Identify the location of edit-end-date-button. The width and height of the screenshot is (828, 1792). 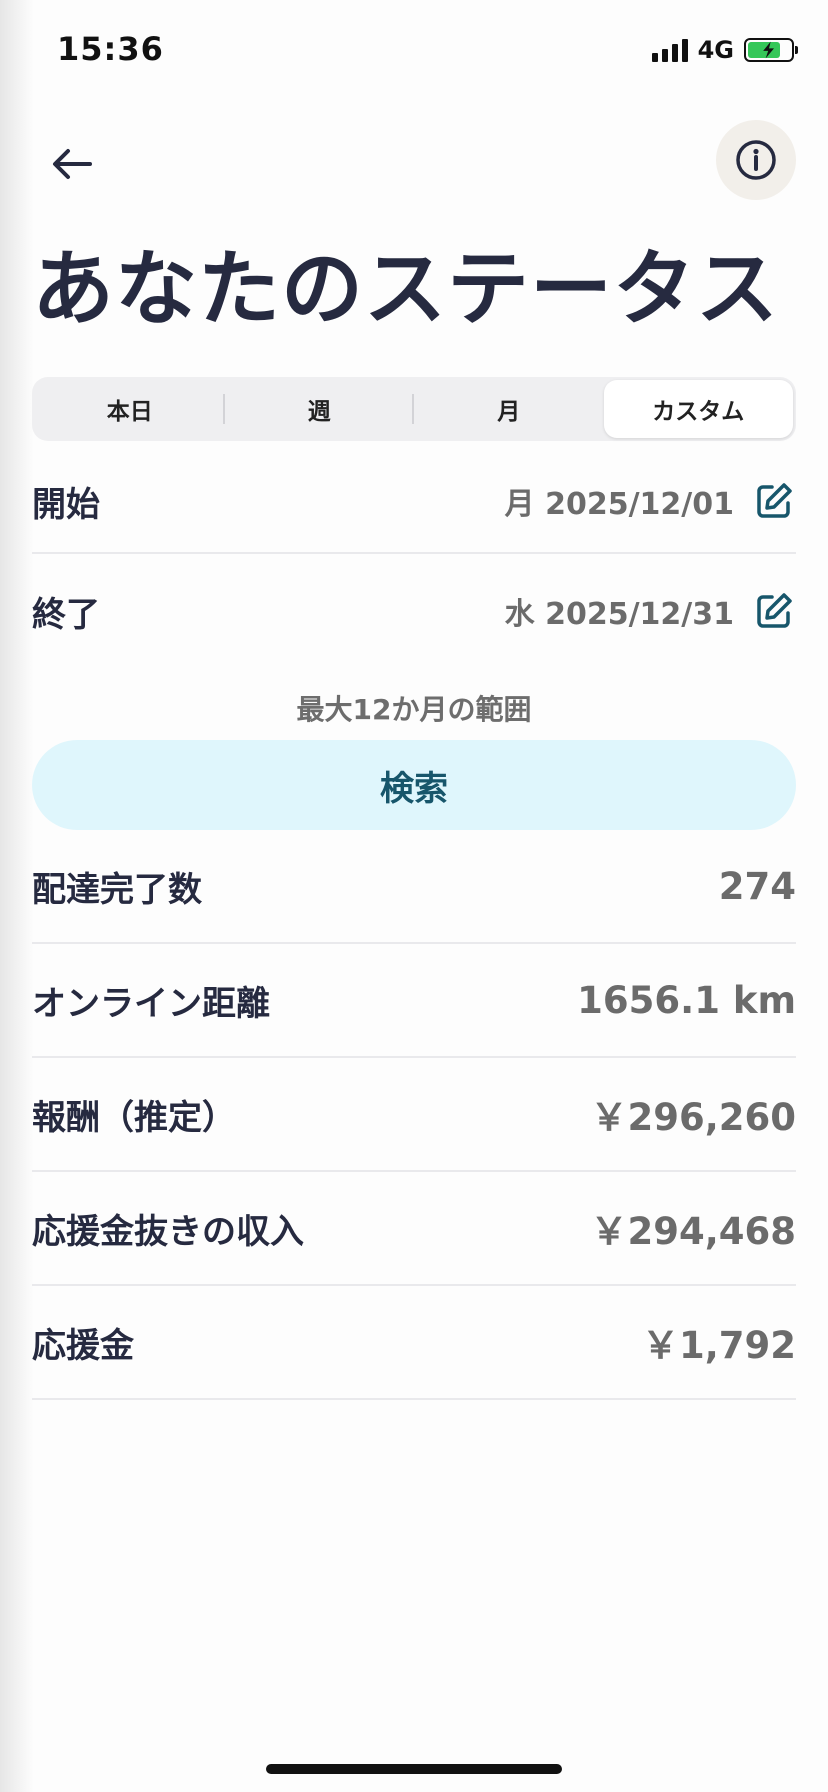
(774, 611).